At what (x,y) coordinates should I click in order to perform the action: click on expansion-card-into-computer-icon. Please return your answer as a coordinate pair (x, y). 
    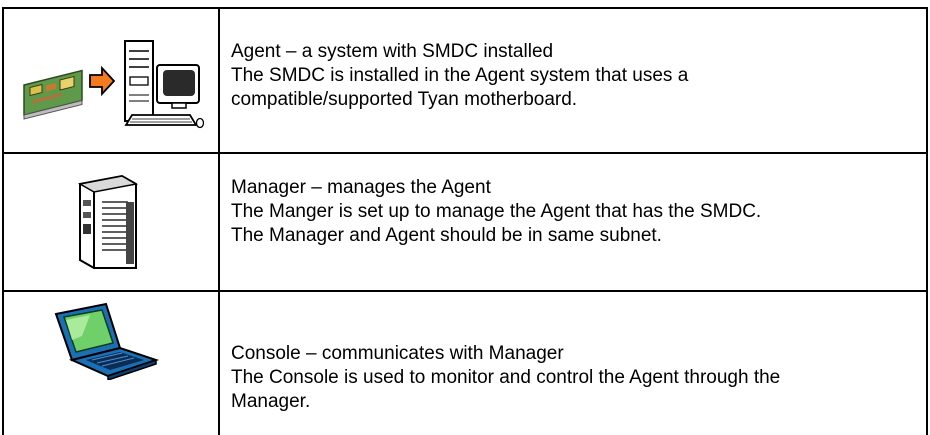
    Looking at the image, I should click on (114, 84).